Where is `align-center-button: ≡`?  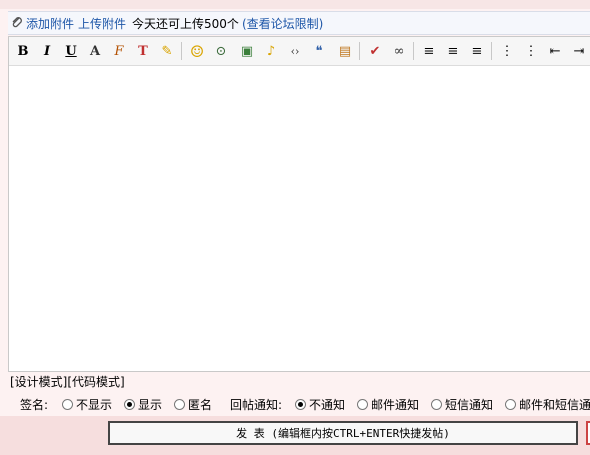 align-center-button: ≡ is located at coordinates (453, 51).